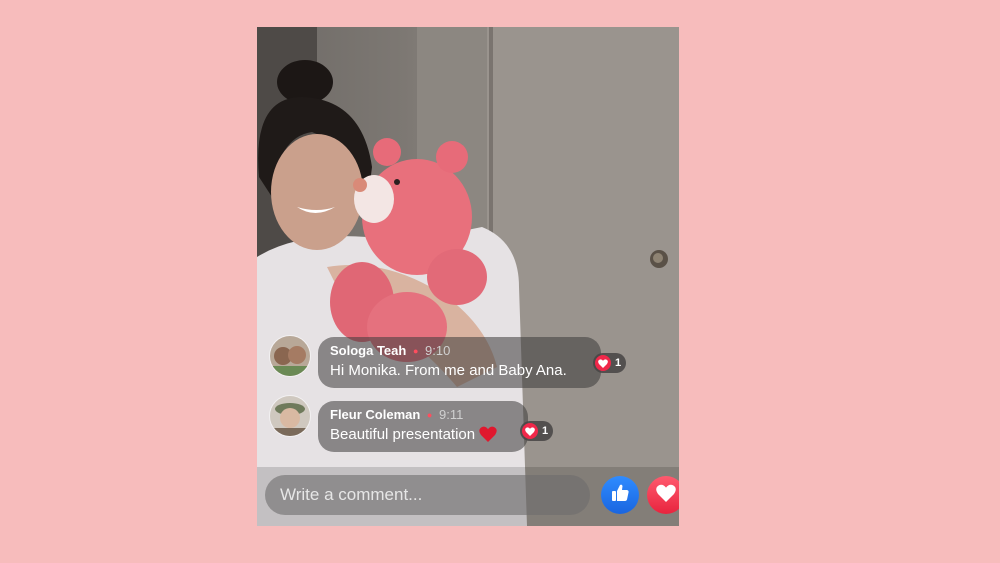  Describe the element at coordinates (459, 351) in the screenshot. I see `comment-meta: Sologa Teah ● 9:10` at that location.